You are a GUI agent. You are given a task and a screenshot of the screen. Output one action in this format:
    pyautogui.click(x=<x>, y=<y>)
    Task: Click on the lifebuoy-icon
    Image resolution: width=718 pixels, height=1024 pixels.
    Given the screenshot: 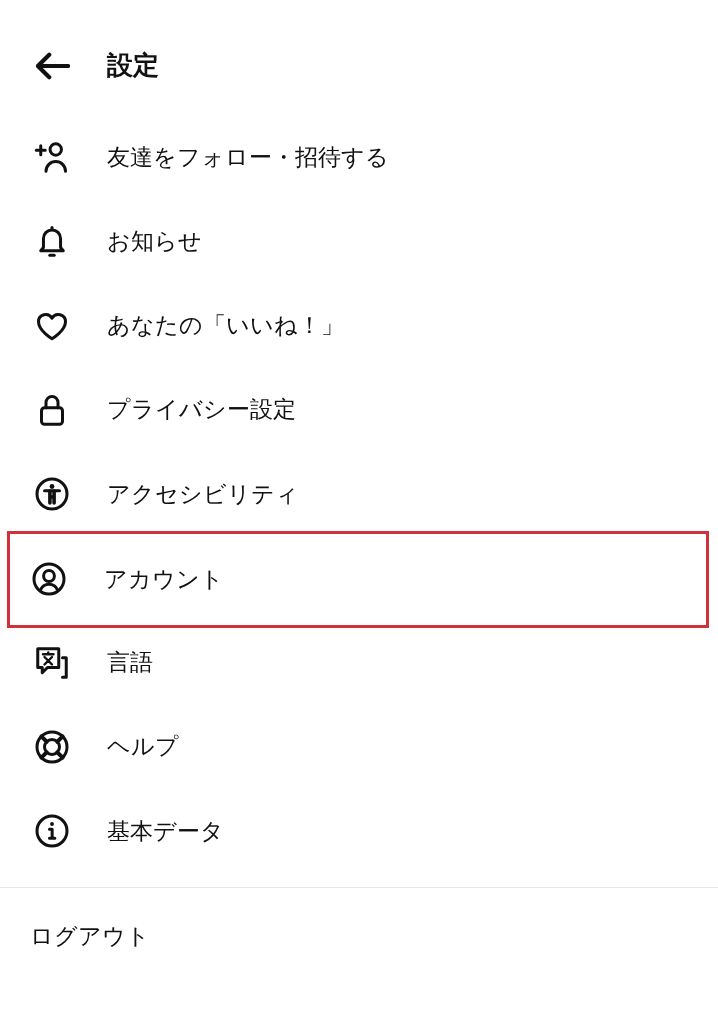 What is the action you would take?
    pyautogui.click(x=52, y=746)
    